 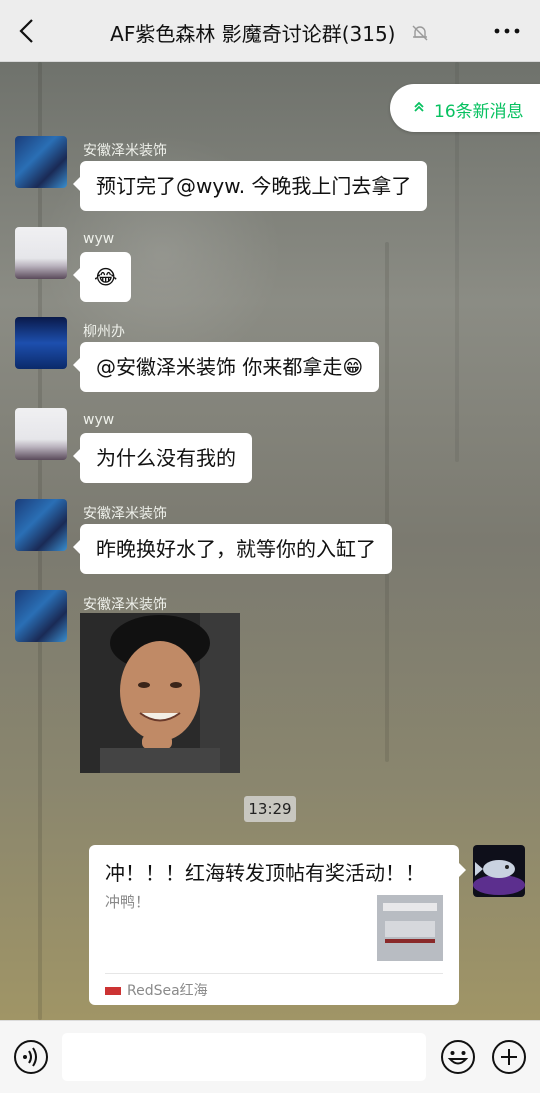 What do you see at coordinates (156, 990) in the screenshot?
I see `link-card-source: RedSea红海` at bounding box center [156, 990].